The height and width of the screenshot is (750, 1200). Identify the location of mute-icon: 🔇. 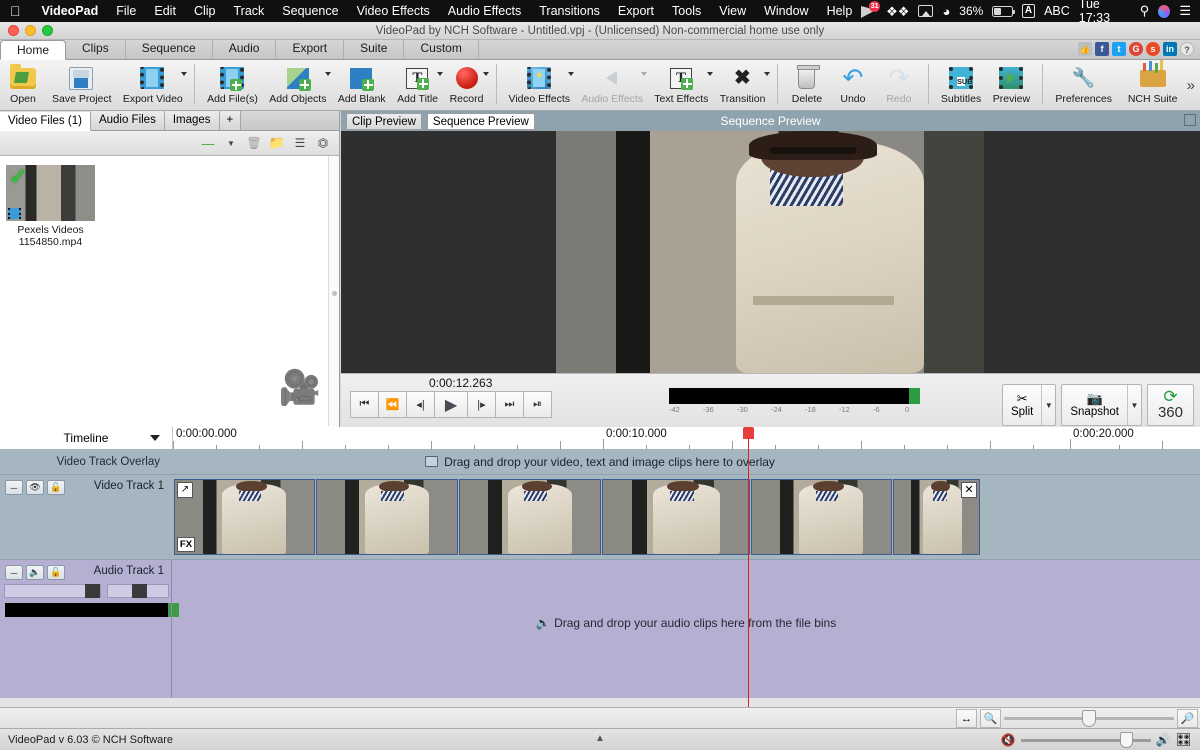
(1008, 740).